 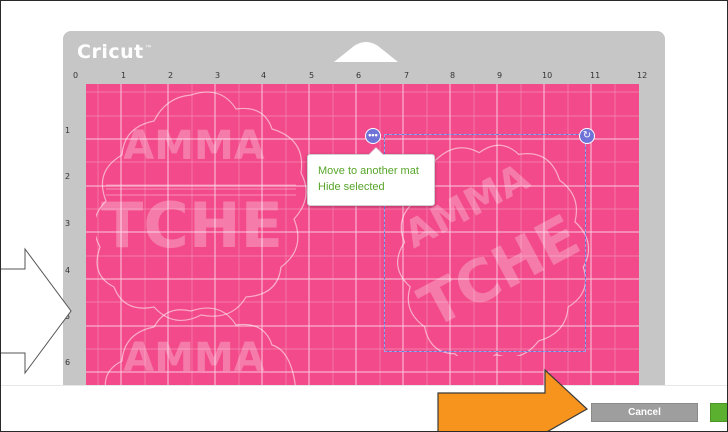 I want to click on design-left-line2: TCHE, so click(x=192, y=225).